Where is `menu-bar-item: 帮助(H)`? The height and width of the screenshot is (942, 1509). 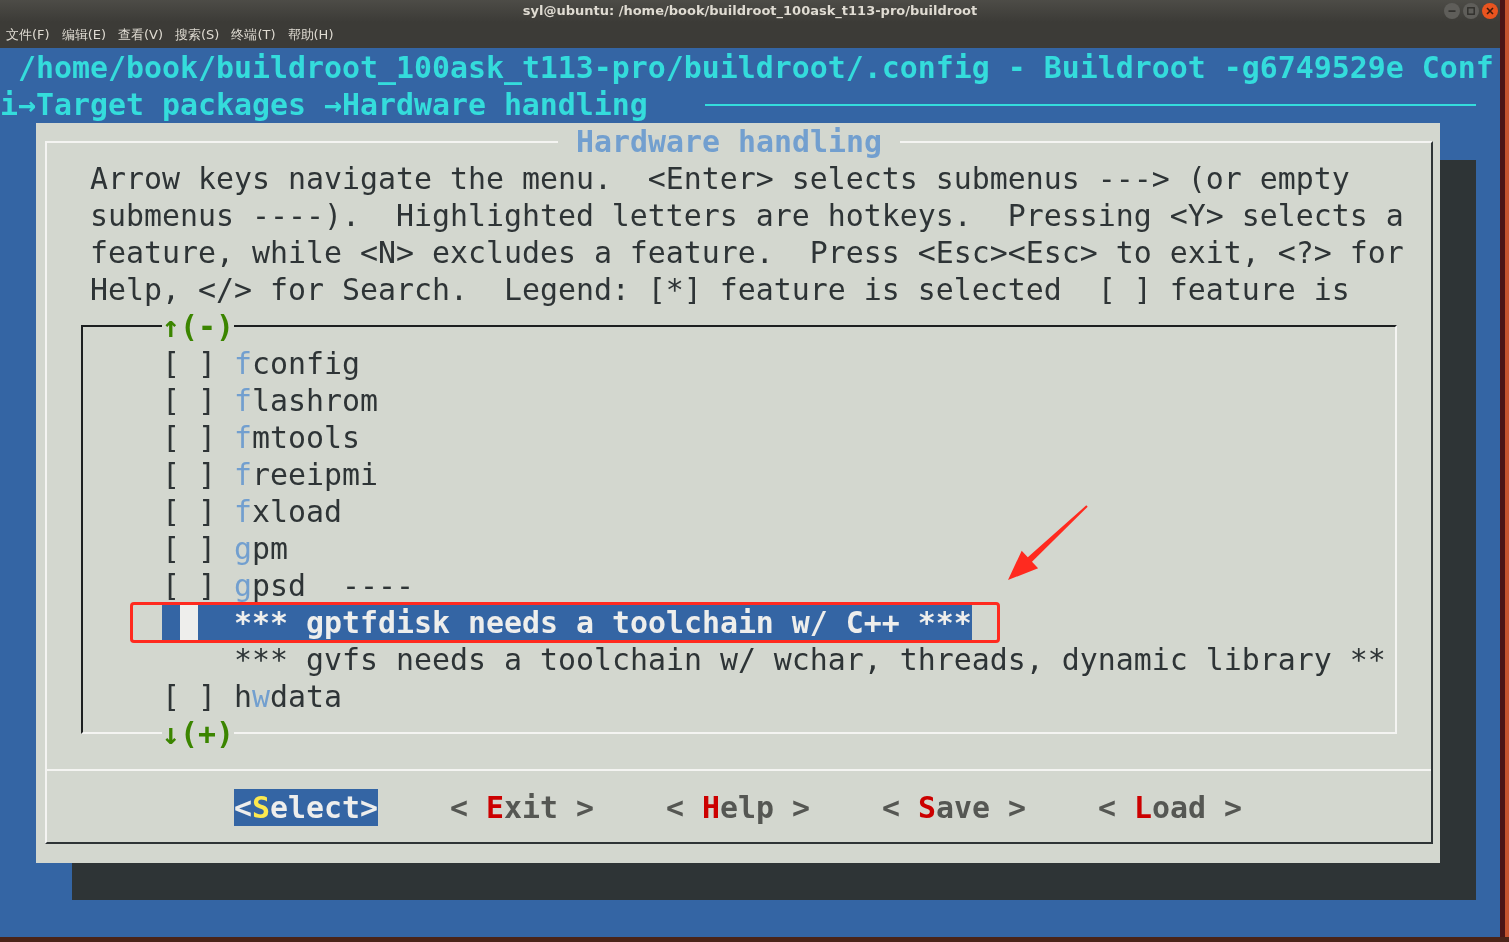 menu-bar-item: 帮助(H) is located at coordinates (310, 35).